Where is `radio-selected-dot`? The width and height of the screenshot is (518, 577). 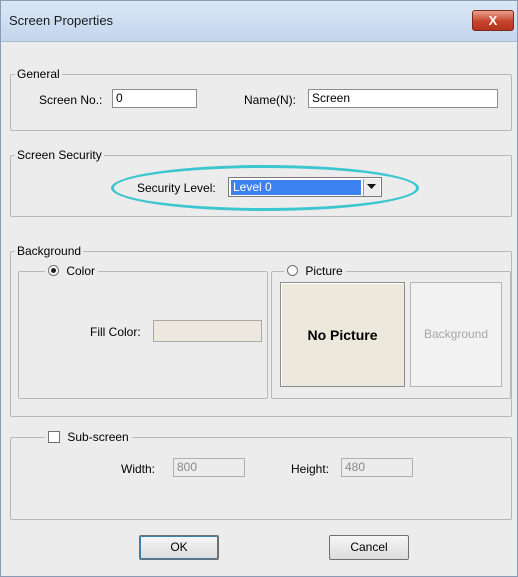
radio-selected-dot is located at coordinates (53, 270).